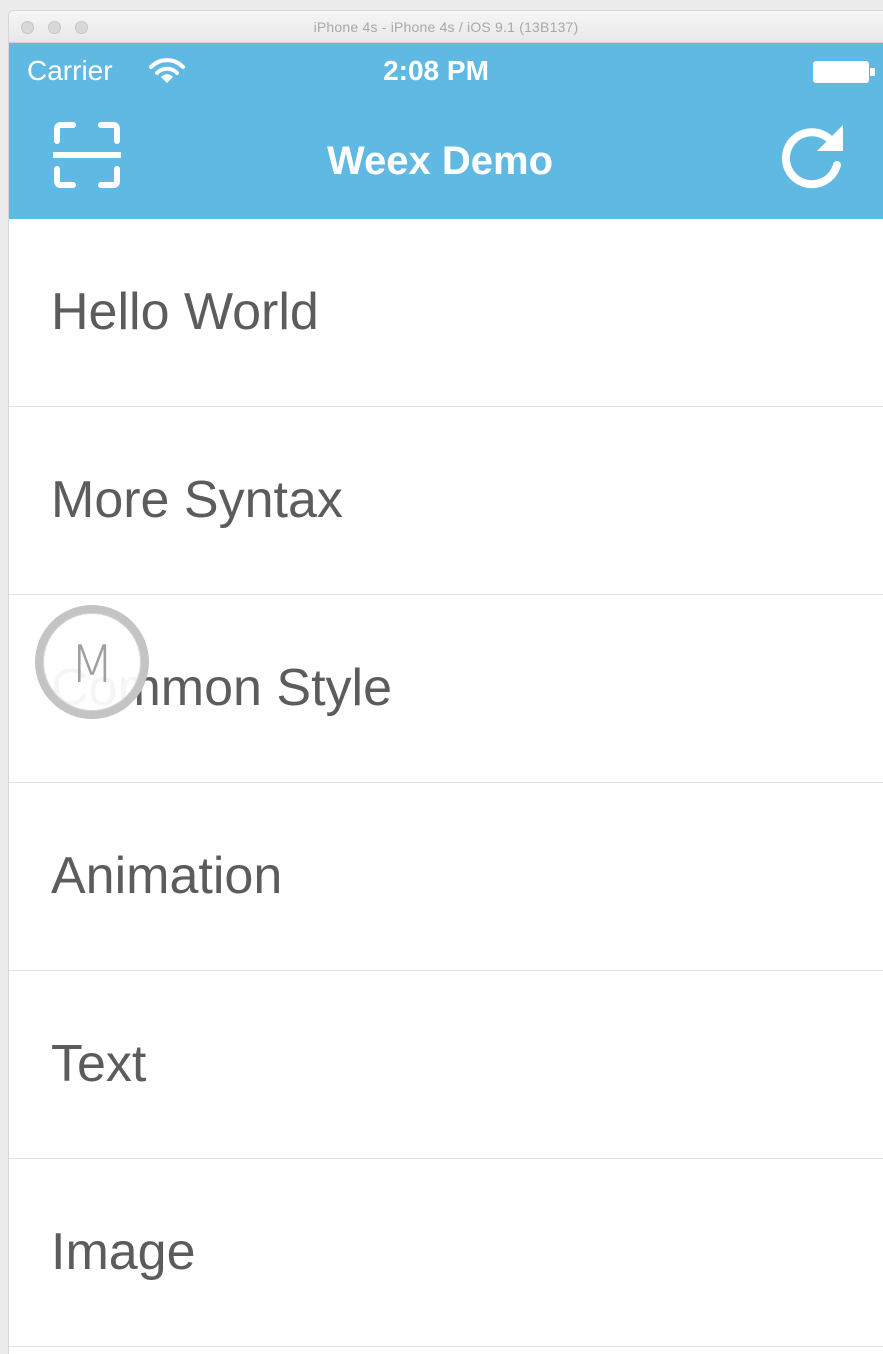  Describe the element at coordinates (813, 155) in the screenshot. I see `refresh-icon` at that location.